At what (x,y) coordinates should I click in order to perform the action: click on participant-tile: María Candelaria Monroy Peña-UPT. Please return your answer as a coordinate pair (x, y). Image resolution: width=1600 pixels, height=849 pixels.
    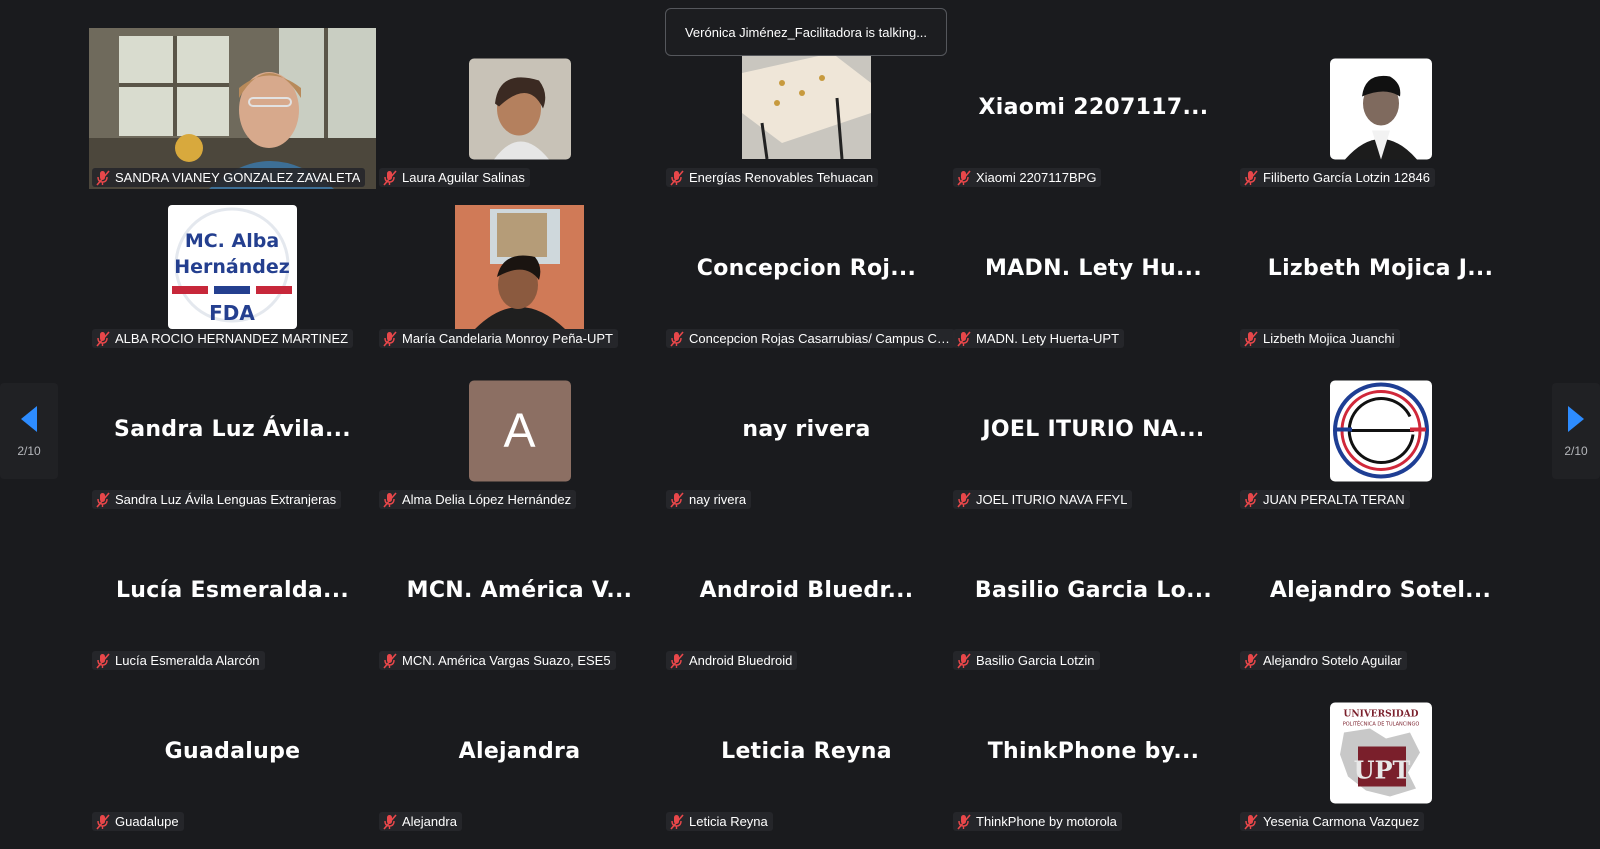
    Looking at the image, I should click on (519, 269).